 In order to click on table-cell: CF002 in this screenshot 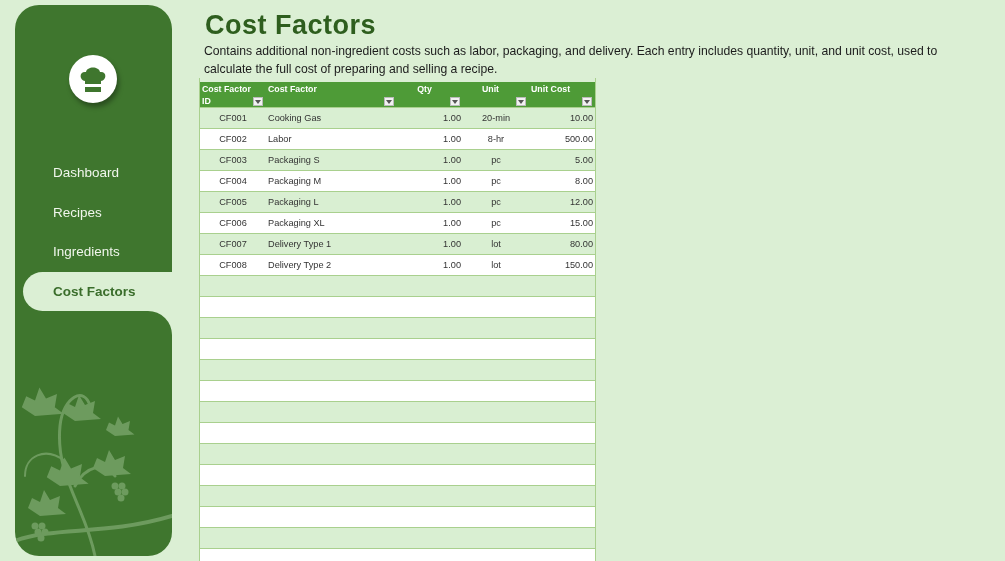, I will do `click(233, 139)`.